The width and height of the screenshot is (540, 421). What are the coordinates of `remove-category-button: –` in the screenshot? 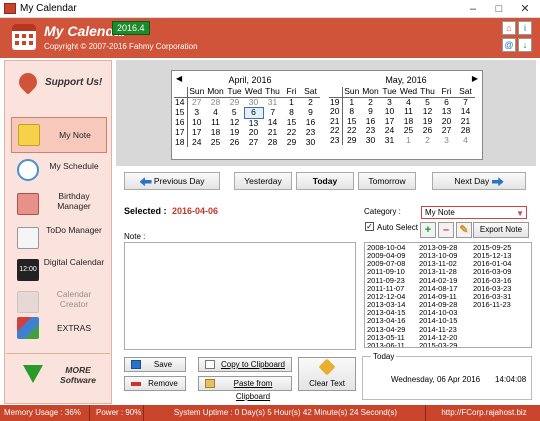 It's located at (446, 230).